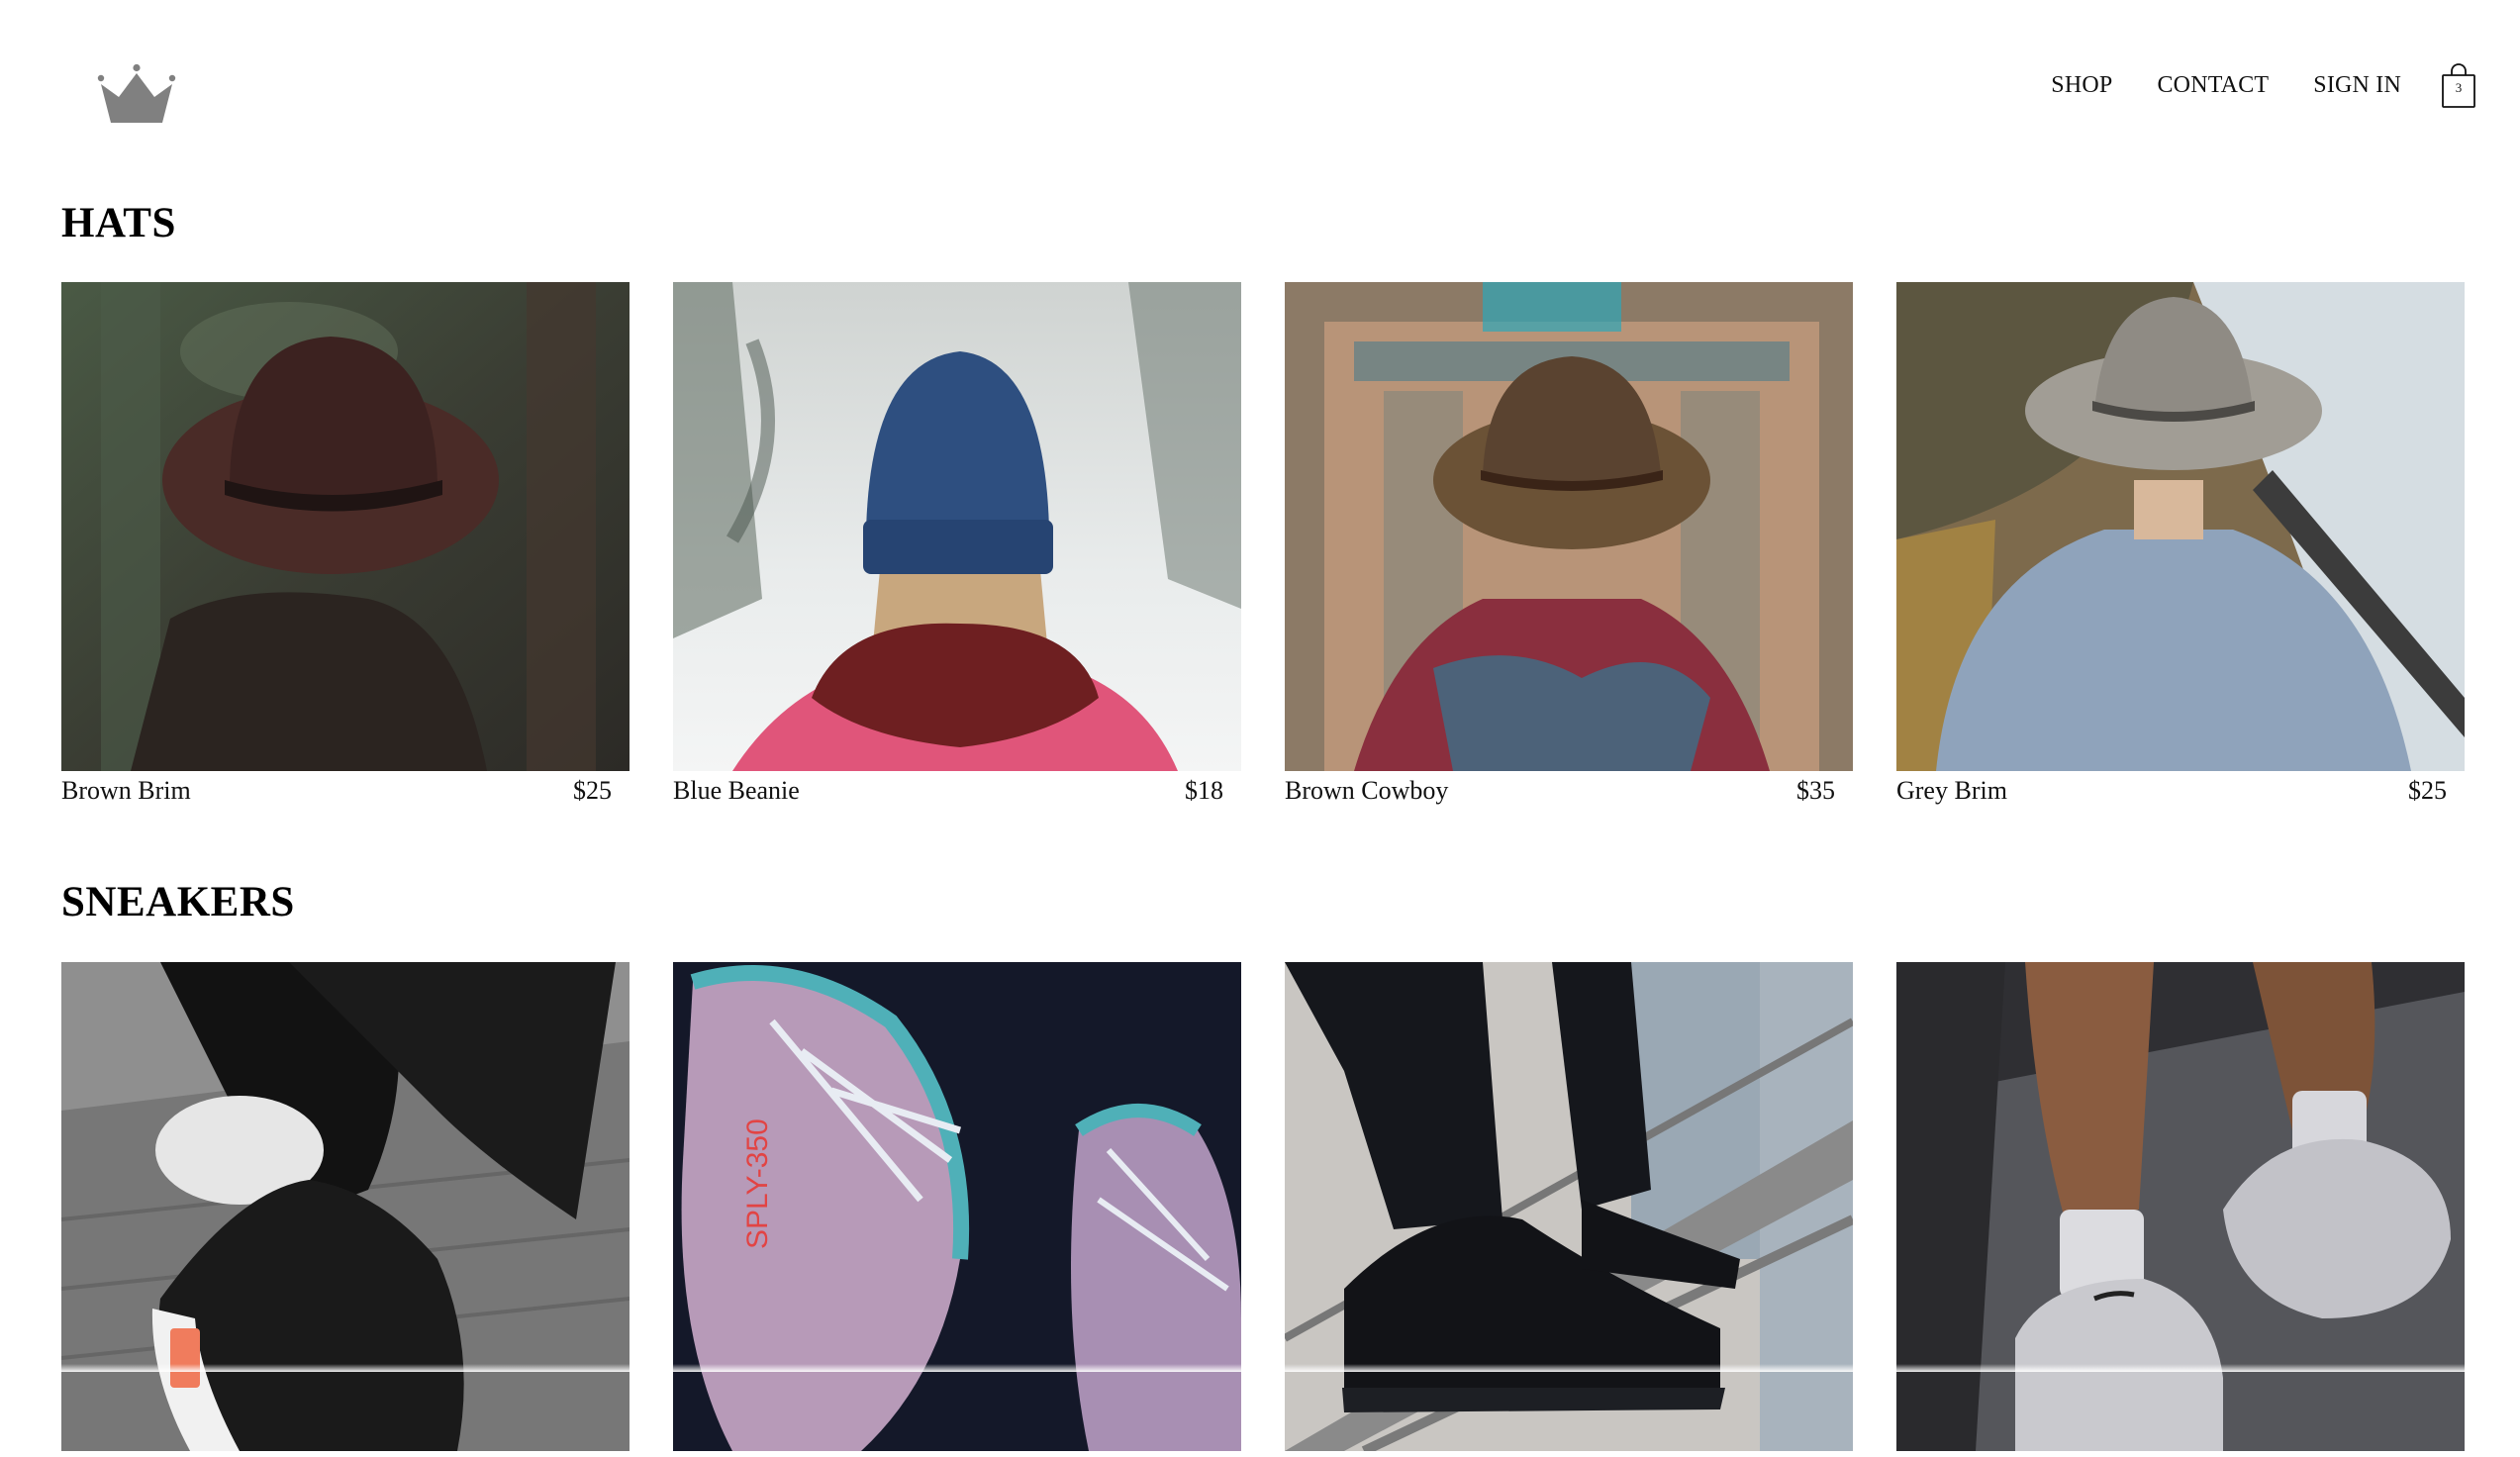 The height and width of the screenshot is (1457, 2520). I want to click on product-image: SPLY-350, so click(957, 1207).